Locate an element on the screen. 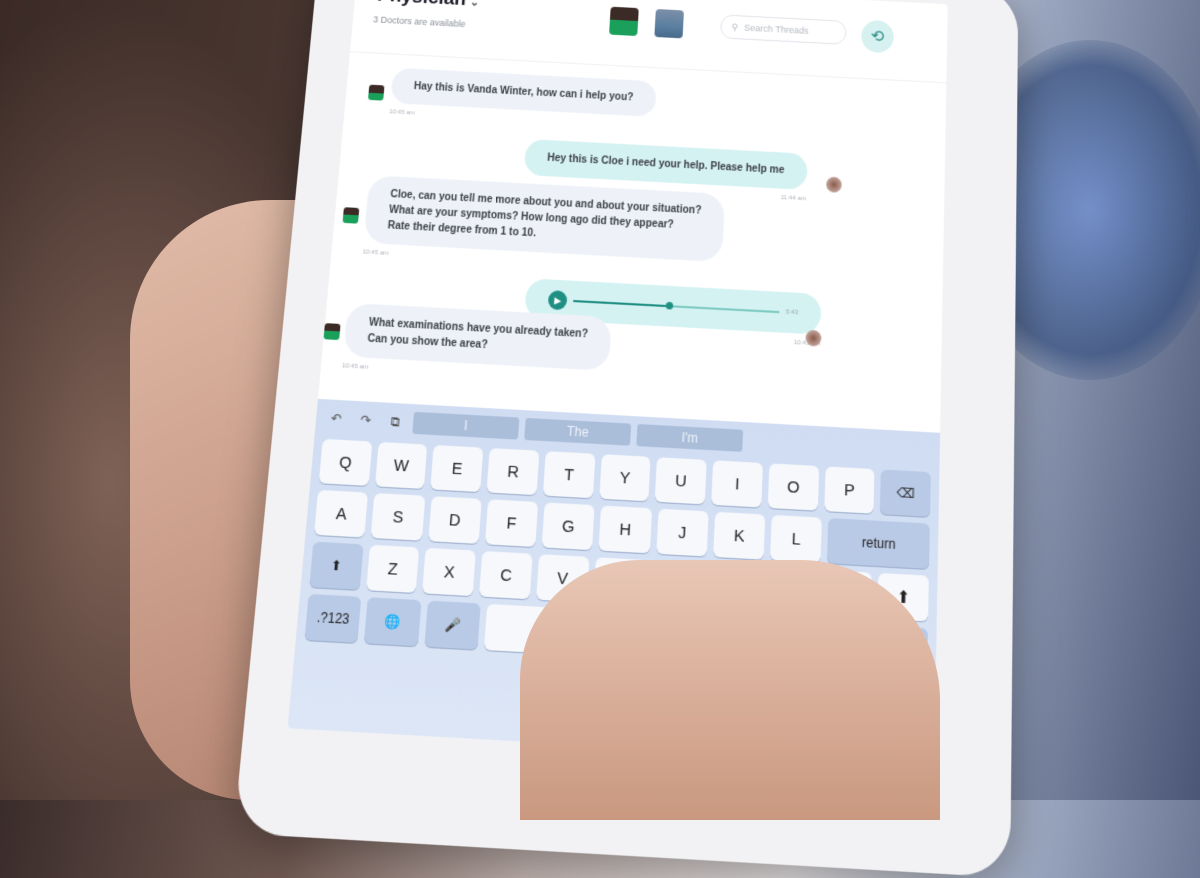 The width and height of the screenshot is (1200, 878). play-button: ▶ is located at coordinates (557, 300).